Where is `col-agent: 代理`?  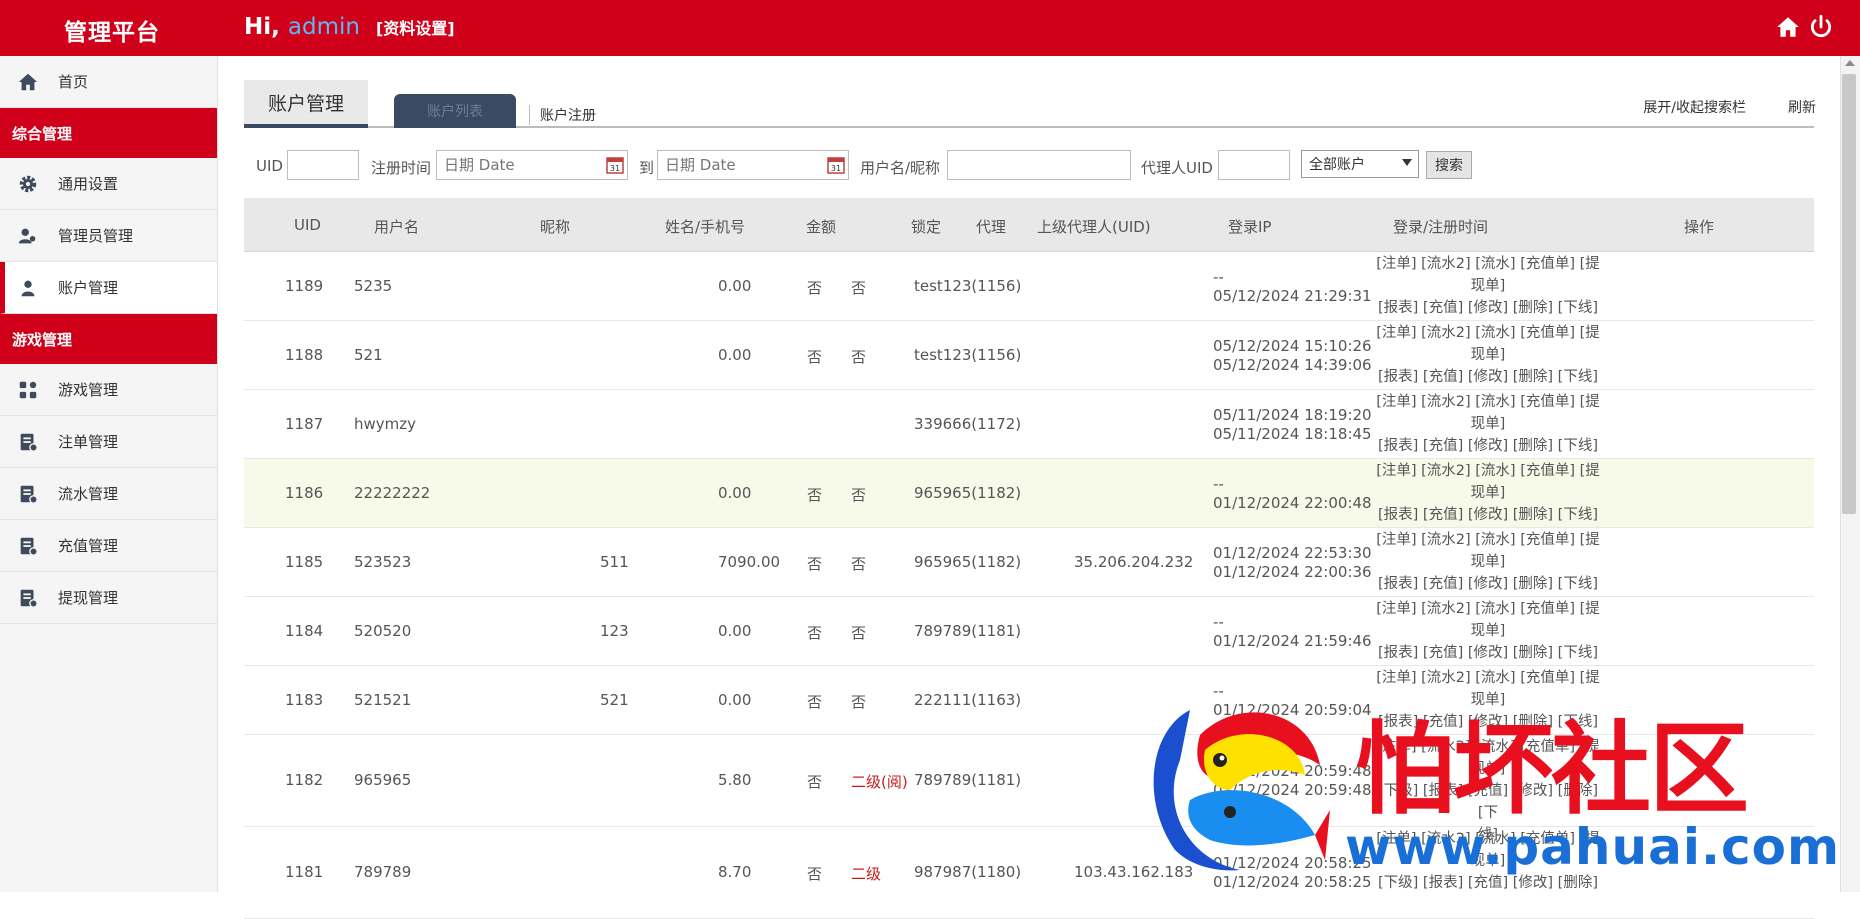 col-agent: 代理 is located at coordinates (991, 227).